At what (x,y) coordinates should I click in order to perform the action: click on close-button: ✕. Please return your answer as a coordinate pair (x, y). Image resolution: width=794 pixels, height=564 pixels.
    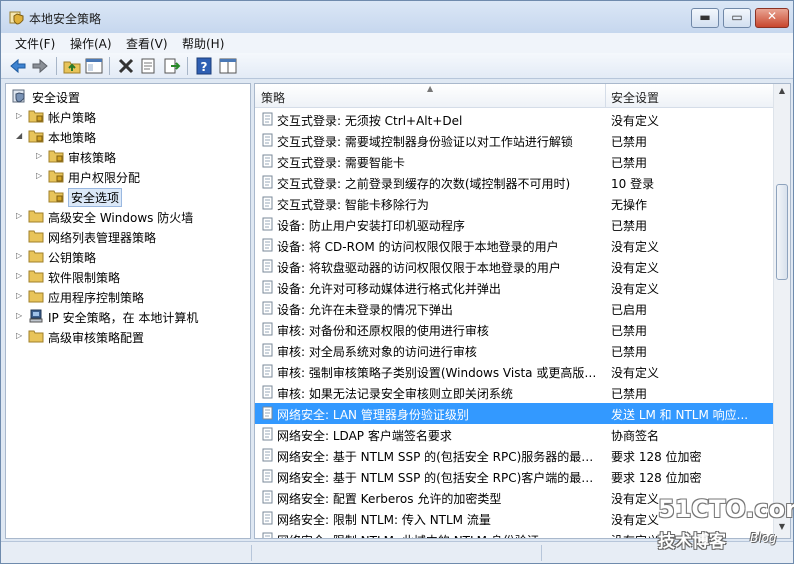
    Looking at the image, I should click on (772, 18).